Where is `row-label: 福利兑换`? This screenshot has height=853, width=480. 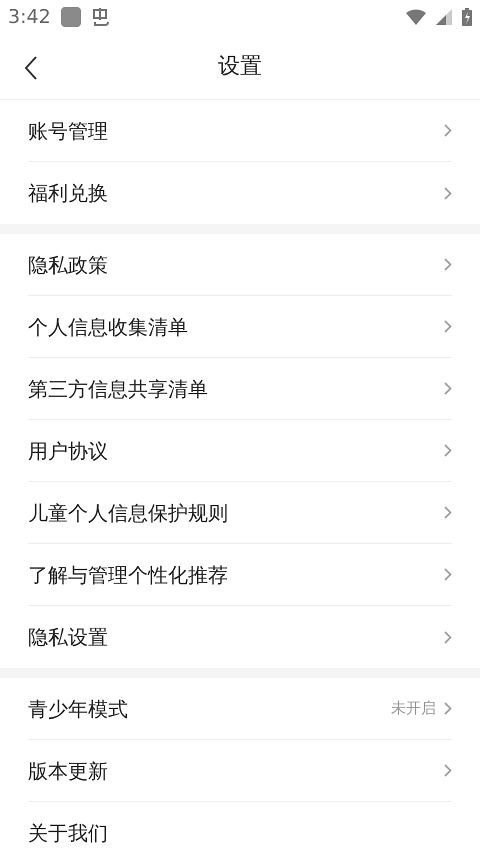 row-label: 福利兑换 is located at coordinates (68, 193).